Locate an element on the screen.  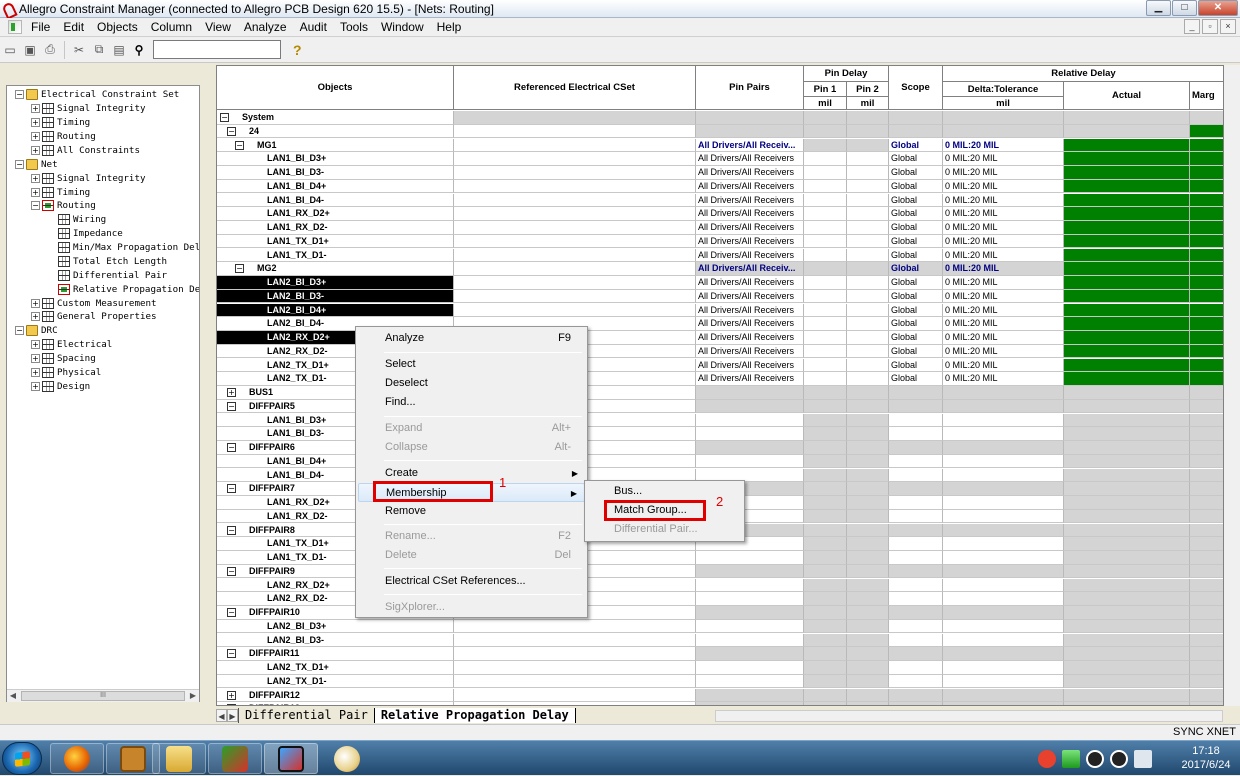
object-cell: LAN2_BI_D3- is located at coordinates (335, 296).